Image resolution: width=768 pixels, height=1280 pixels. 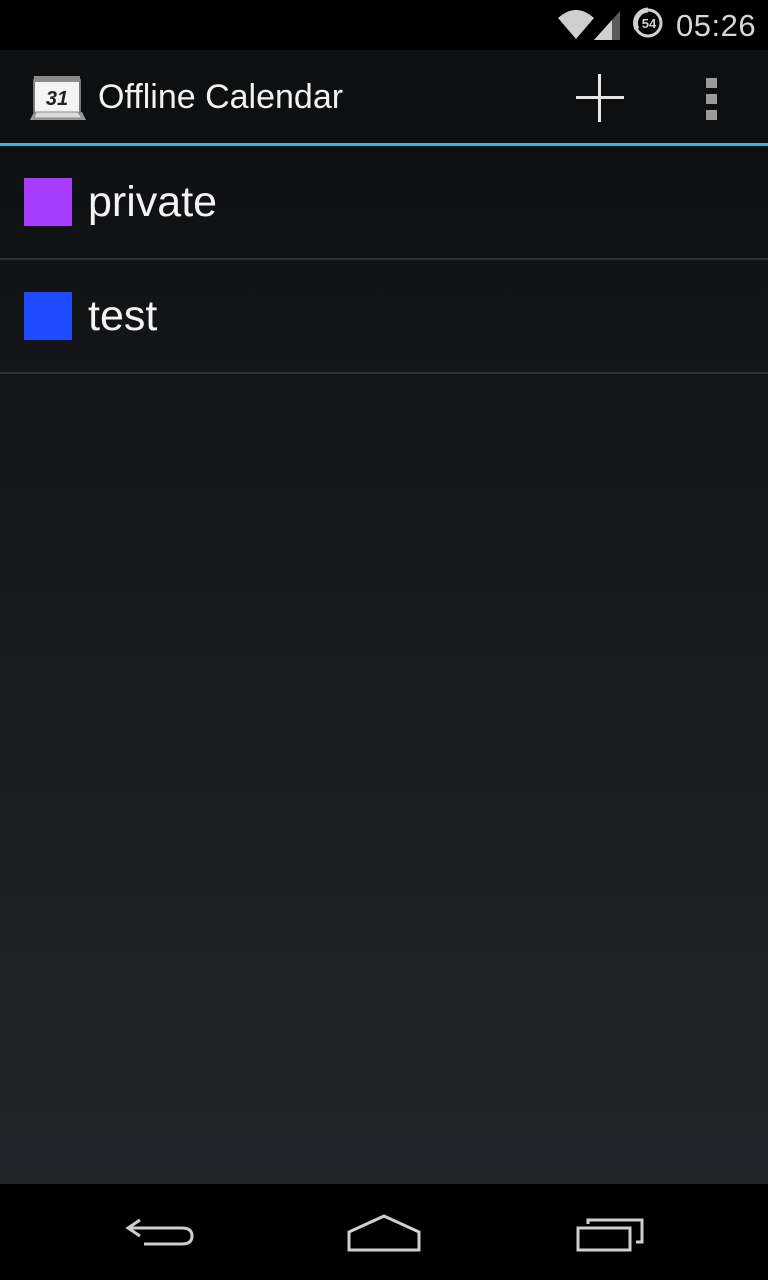 I want to click on status-bar: 54 05:26, so click(x=384, y=25).